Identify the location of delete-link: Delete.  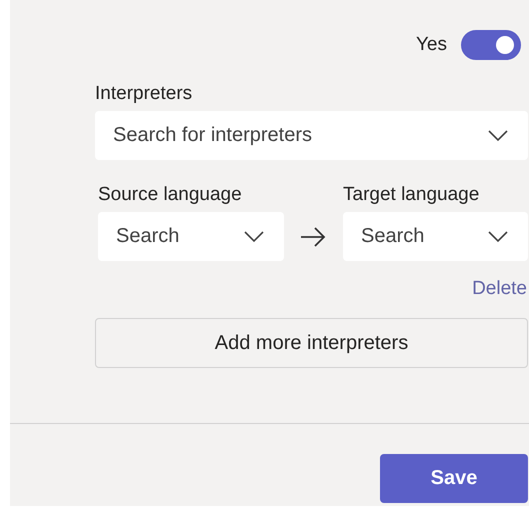
(499, 289).